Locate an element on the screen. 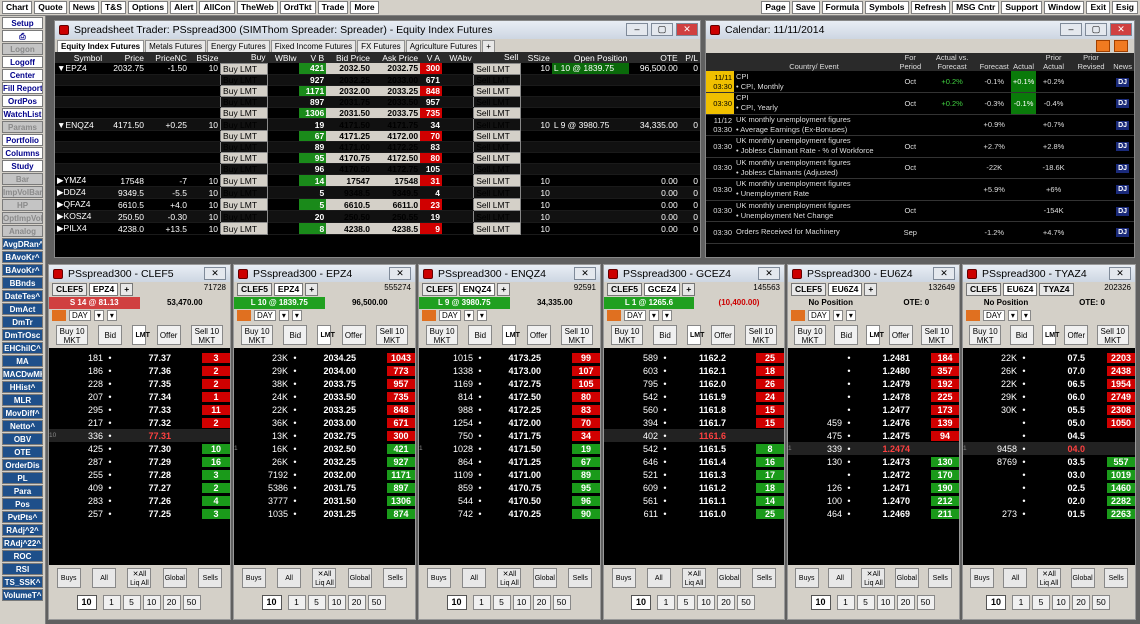 Image resolution: width=1140 pixels, height=624 pixels. ladder-row: 560 • 1161.8 15 is located at coordinates (694, 409).